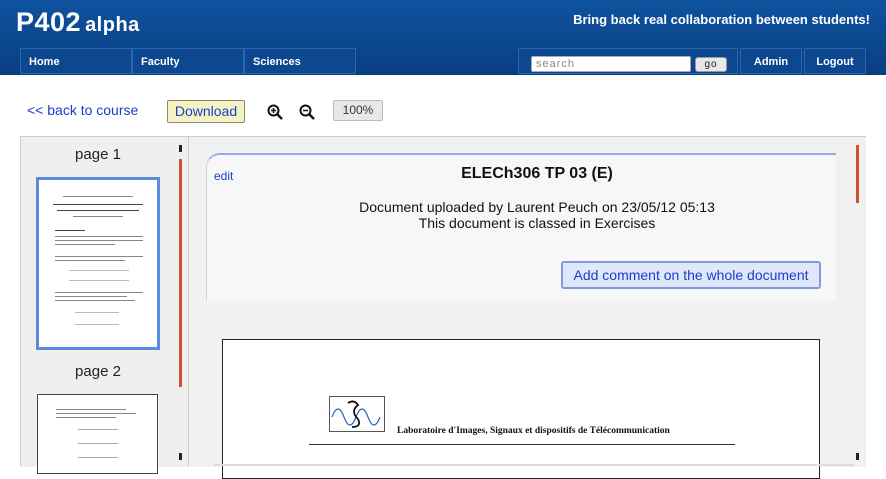 The image size is (886, 479). Describe the element at coordinates (537, 173) in the screenshot. I see `document-title: ELECh306 TP 03 (E)` at that location.